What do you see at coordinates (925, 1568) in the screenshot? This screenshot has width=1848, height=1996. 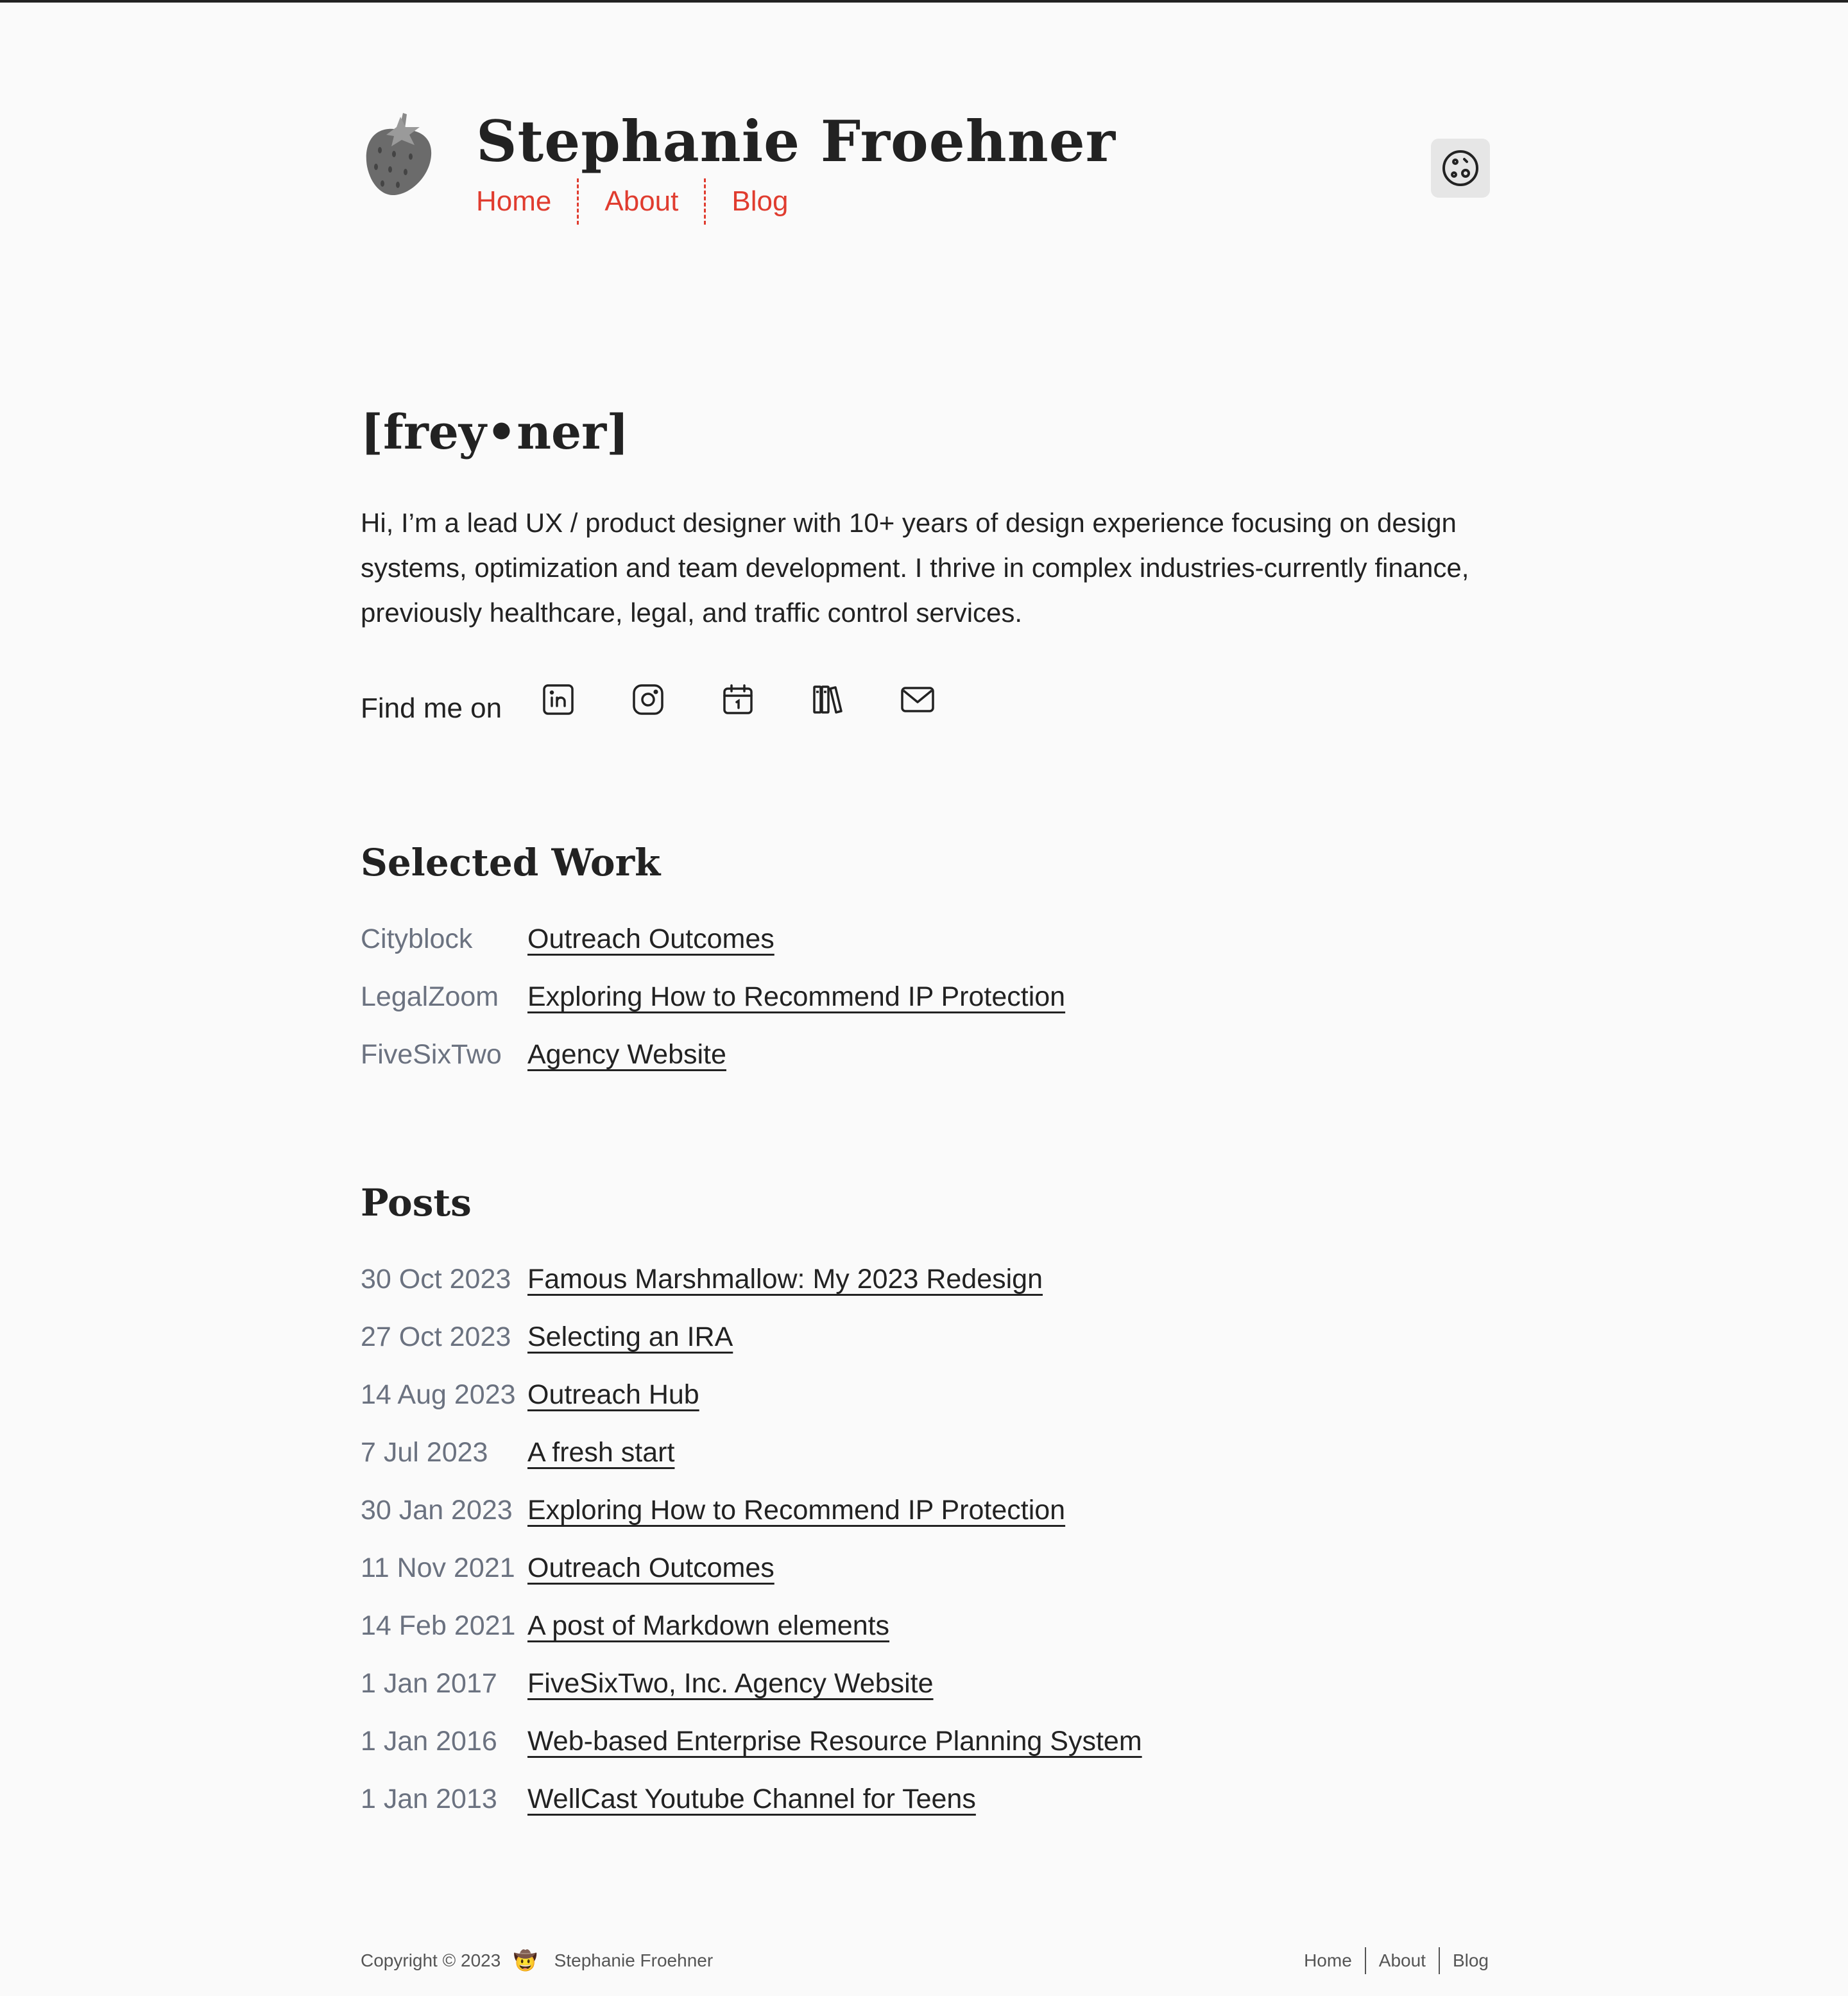 I see `post-item: 11 Nov 2021 Outreach Outcomes` at bounding box center [925, 1568].